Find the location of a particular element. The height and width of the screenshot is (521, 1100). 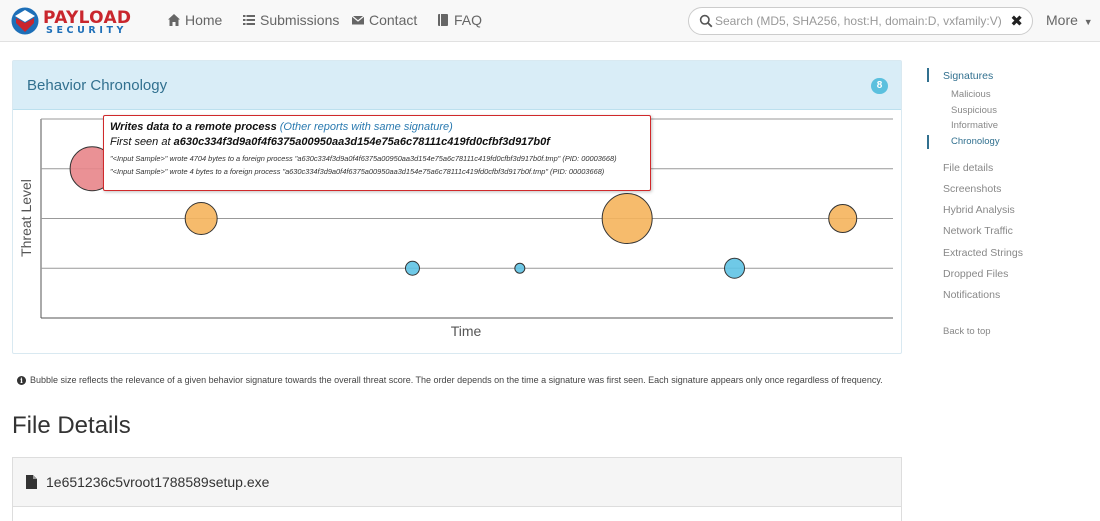

nav-submissions: Submissions is located at coordinates (290, 20).